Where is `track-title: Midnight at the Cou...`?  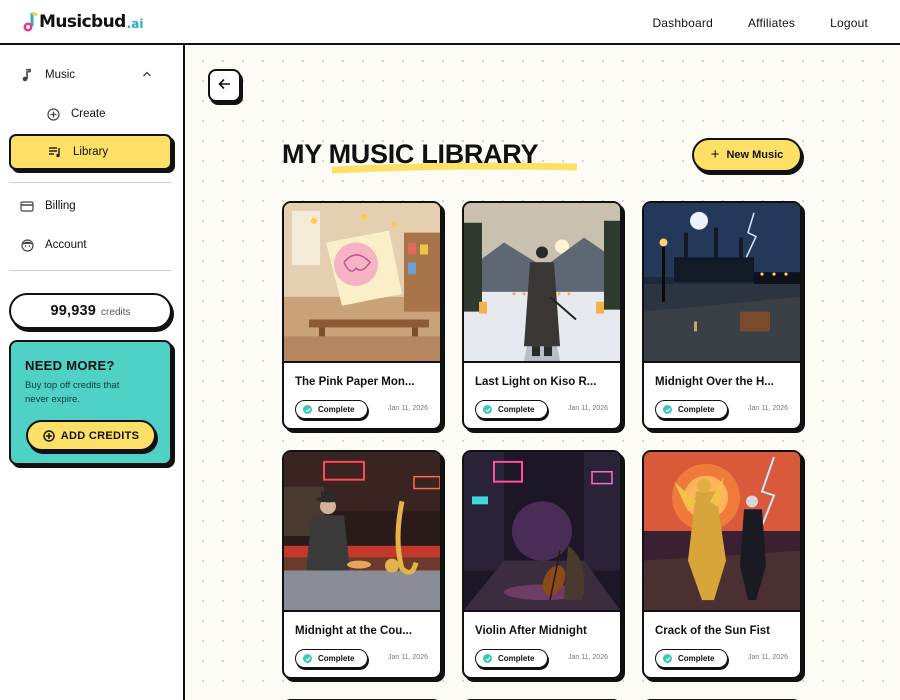
track-title: Midnight at the Cou... is located at coordinates (353, 631).